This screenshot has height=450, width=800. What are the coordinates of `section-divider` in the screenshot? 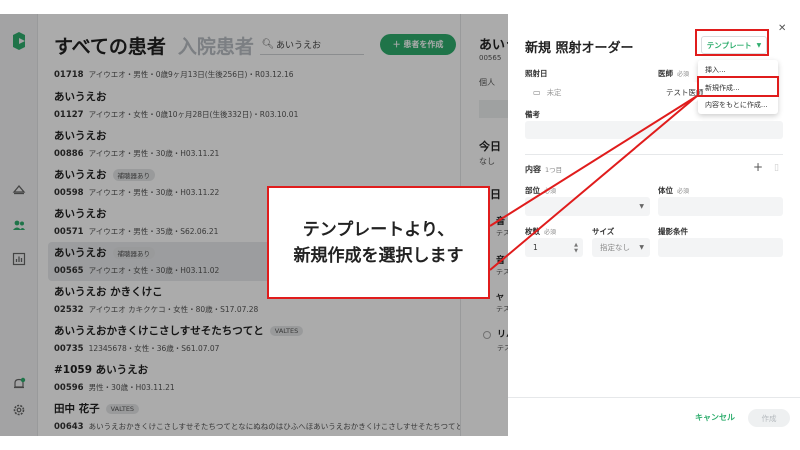 It's located at (654, 154).